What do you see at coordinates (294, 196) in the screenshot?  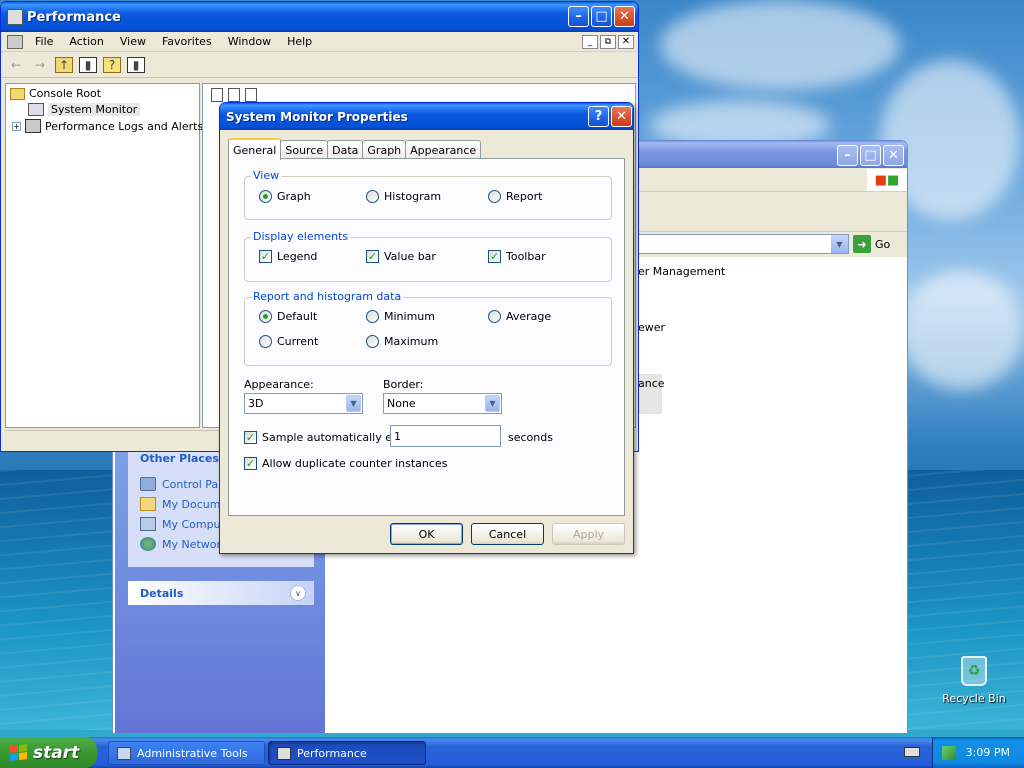 I see `radio-label: Graph` at bounding box center [294, 196].